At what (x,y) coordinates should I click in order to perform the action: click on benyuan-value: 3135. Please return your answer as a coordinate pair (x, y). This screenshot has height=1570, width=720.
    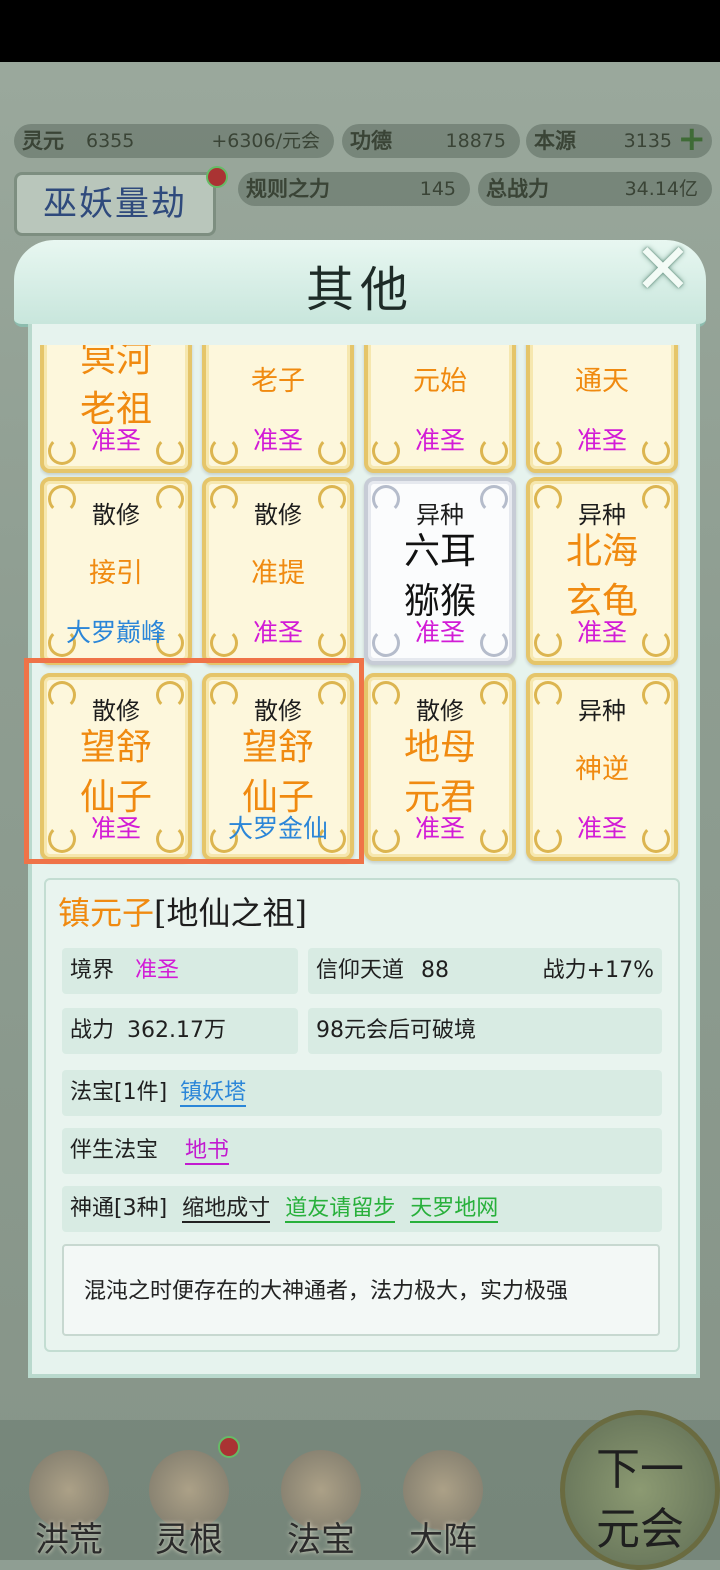
    Looking at the image, I should click on (647, 141).